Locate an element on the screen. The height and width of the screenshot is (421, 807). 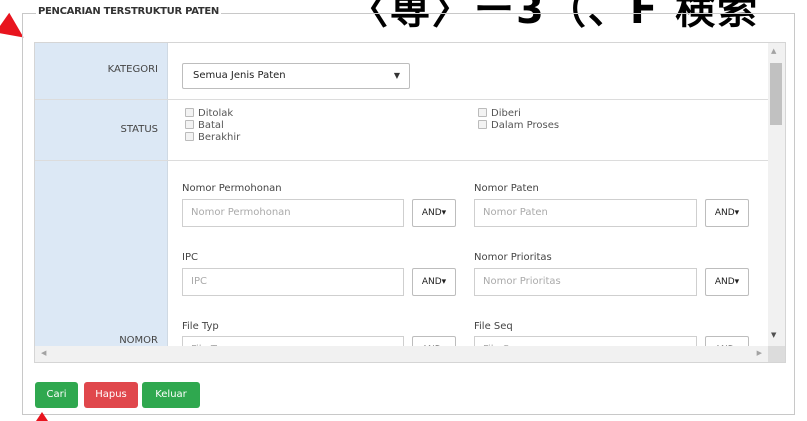
row-kategori: KATEGORI Semua Jenis Paten ▼ is located at coordinates (401, 71).